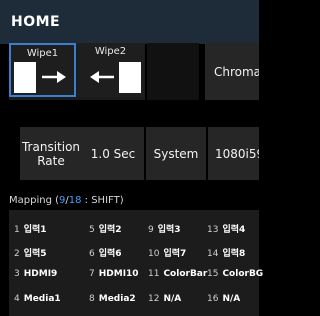 Image resolution: width=320 pixels, height=316 pixels. Describe the element at coordinates (17, 299) in the screenshot. I see `mapping-cell-number: 4` at that location.